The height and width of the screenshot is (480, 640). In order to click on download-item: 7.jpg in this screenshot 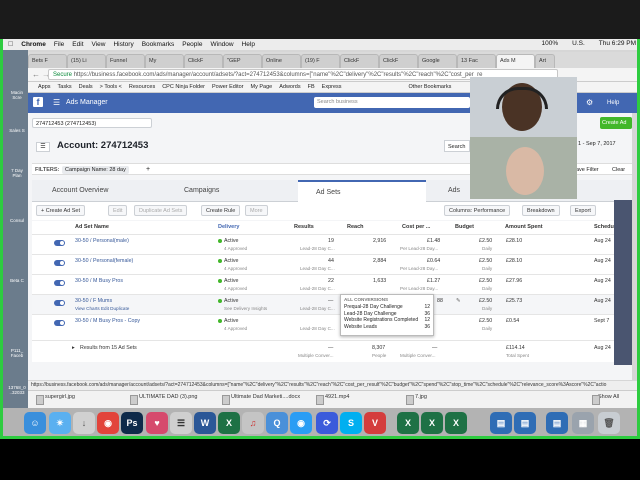, I will do `click(416, 399)`.